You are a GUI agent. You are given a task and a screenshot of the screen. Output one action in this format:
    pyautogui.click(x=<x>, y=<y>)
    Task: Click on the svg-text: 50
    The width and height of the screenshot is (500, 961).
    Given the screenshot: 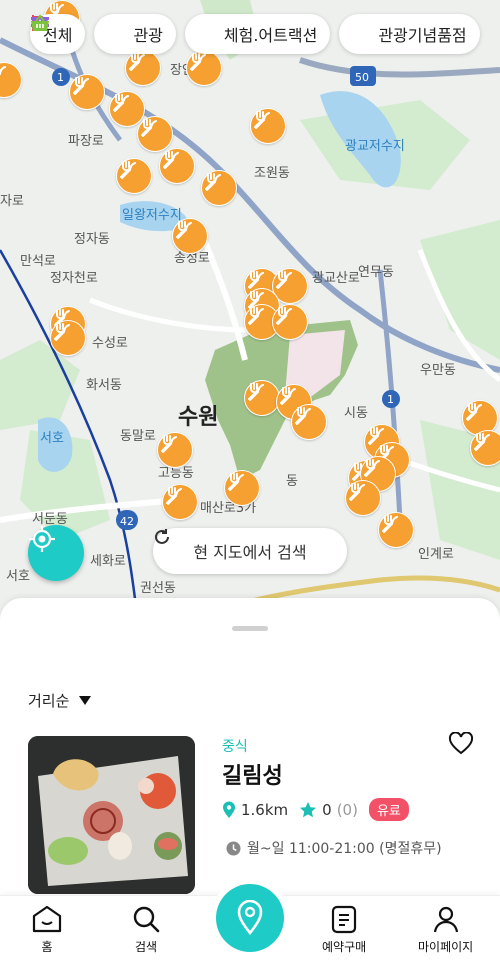 What is the action you would take?
    pyautogui.click(x=362, y=77)
    